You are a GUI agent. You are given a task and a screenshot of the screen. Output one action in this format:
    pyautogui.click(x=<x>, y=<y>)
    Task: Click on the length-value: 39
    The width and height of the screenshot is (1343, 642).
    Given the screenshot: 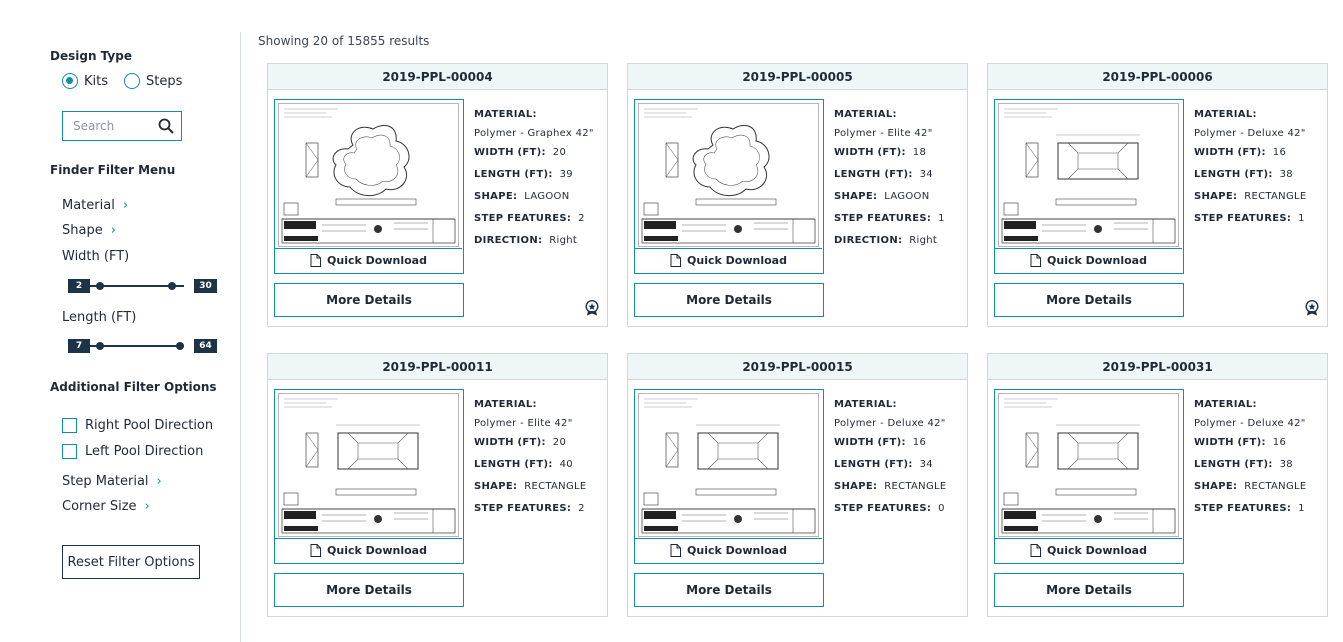 What is the action you would take?
    pyautogui.click(x=566, y=174)
    